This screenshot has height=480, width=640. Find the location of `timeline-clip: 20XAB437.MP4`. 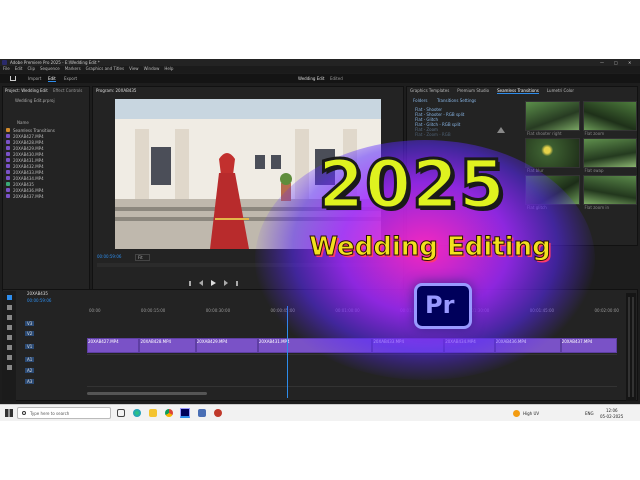

timeline-clip: 20XAB437.MP4 is located at coordinates (588, 345).